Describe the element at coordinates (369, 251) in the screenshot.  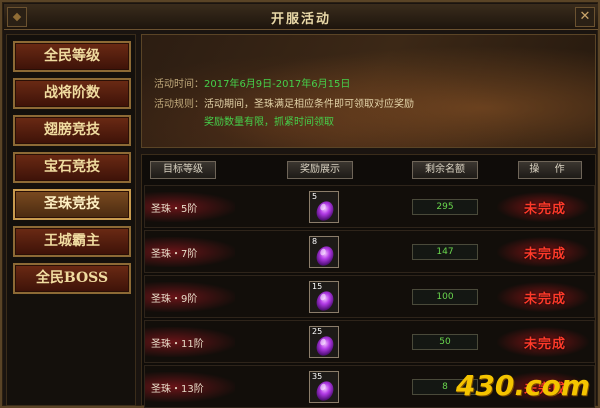
I see `table-row: 圣珠・7阶 8 147 未完成` at that location.